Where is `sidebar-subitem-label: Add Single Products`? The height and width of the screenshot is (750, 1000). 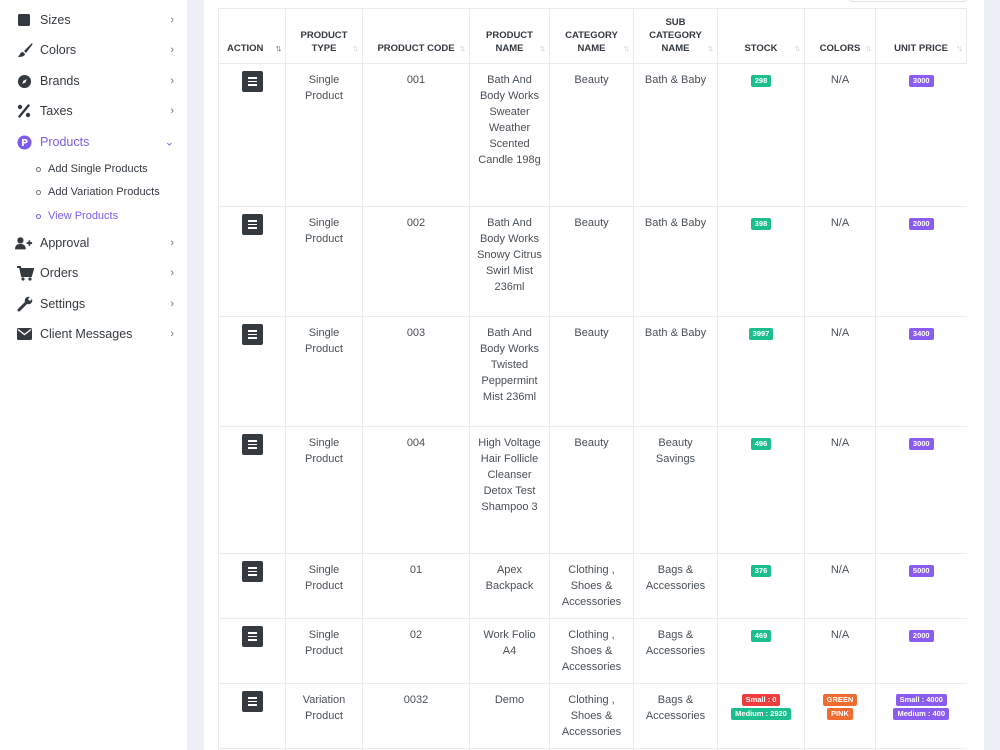
sidebar-subitem-label: Add Single Products is located at coordinates (98, 169).